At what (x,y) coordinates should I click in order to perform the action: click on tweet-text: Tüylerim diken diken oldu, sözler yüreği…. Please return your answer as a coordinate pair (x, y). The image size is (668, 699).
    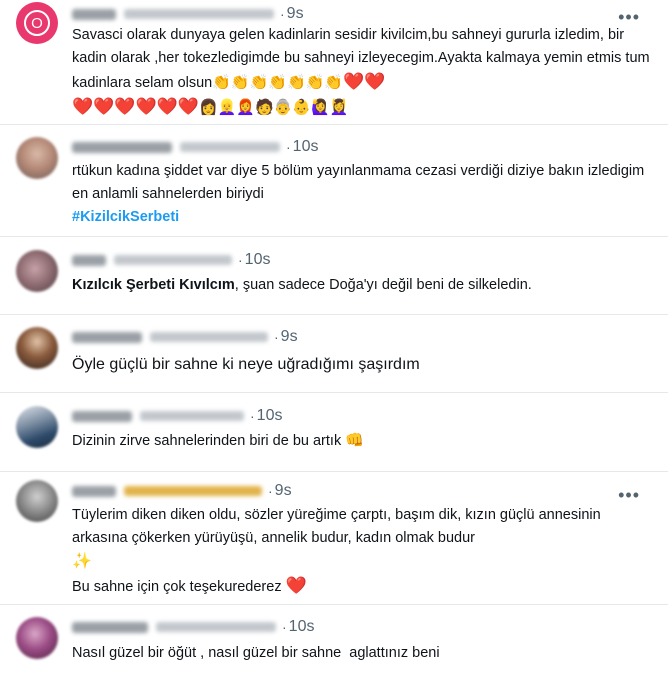
    Looking at the image, I should click on (359, 551).